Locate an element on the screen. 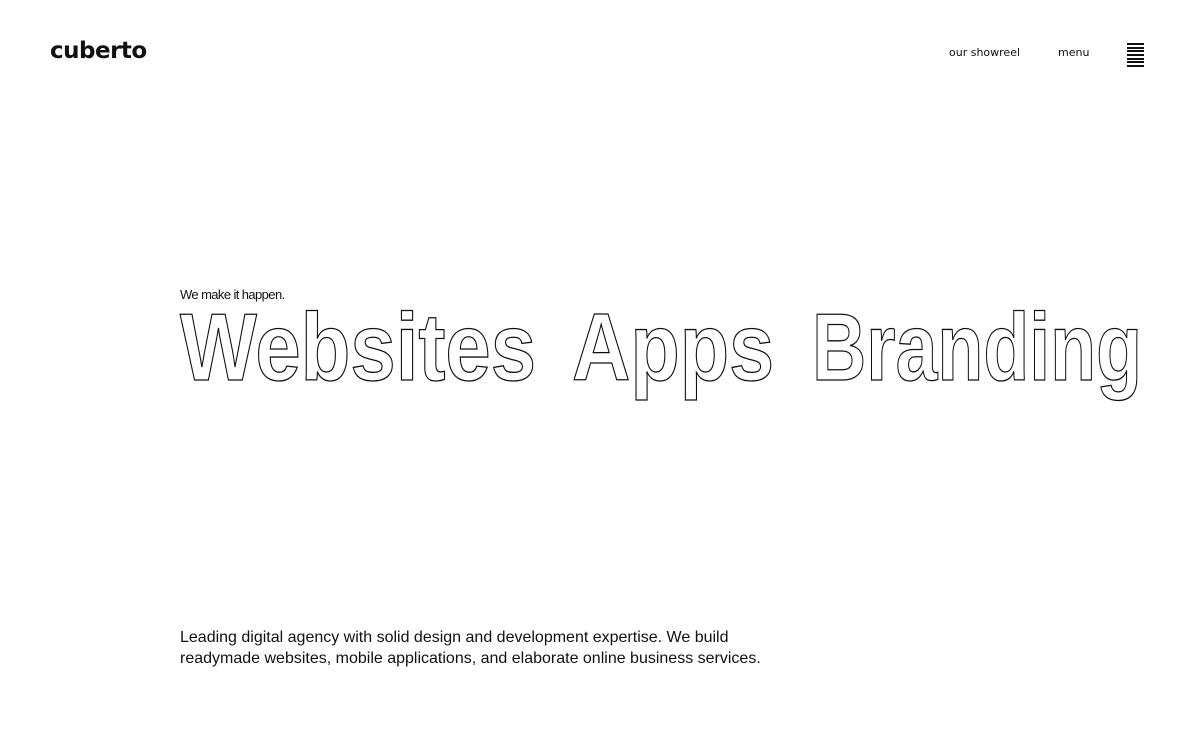  hamburger-icon is located at coordinates (1135, 55).